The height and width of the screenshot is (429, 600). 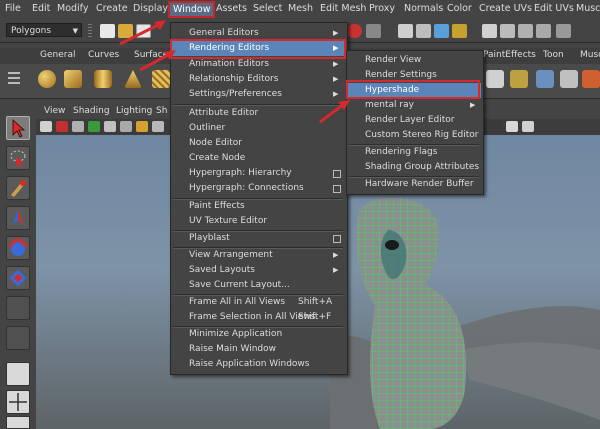 I want to click on annotation-arrow-window, so click(x=140, y=34).